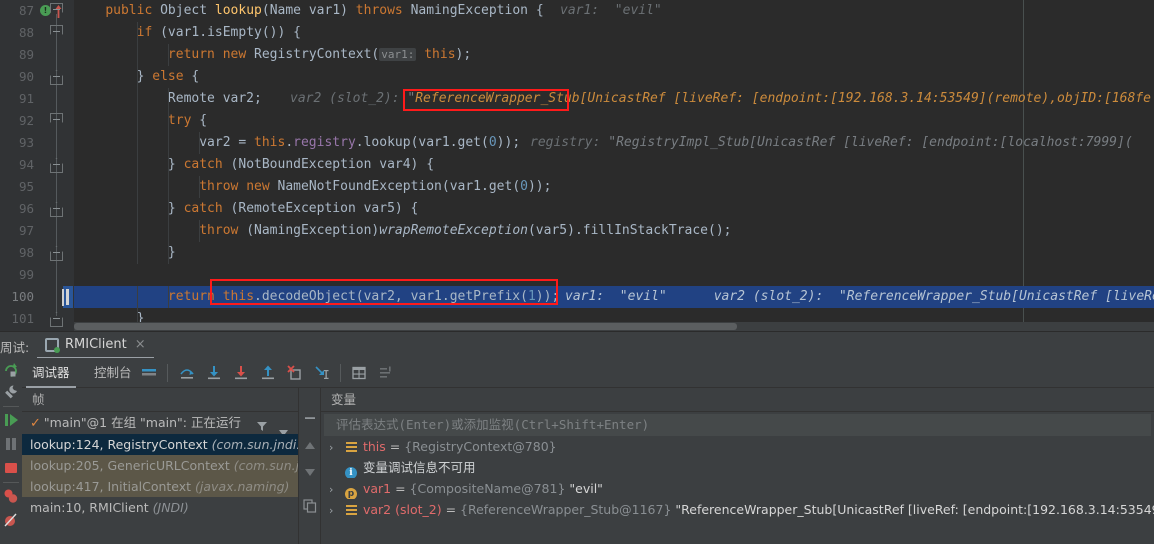 This screenshot has height=544, width=1154. I want to click on step-over-icon, so click(187, 373).